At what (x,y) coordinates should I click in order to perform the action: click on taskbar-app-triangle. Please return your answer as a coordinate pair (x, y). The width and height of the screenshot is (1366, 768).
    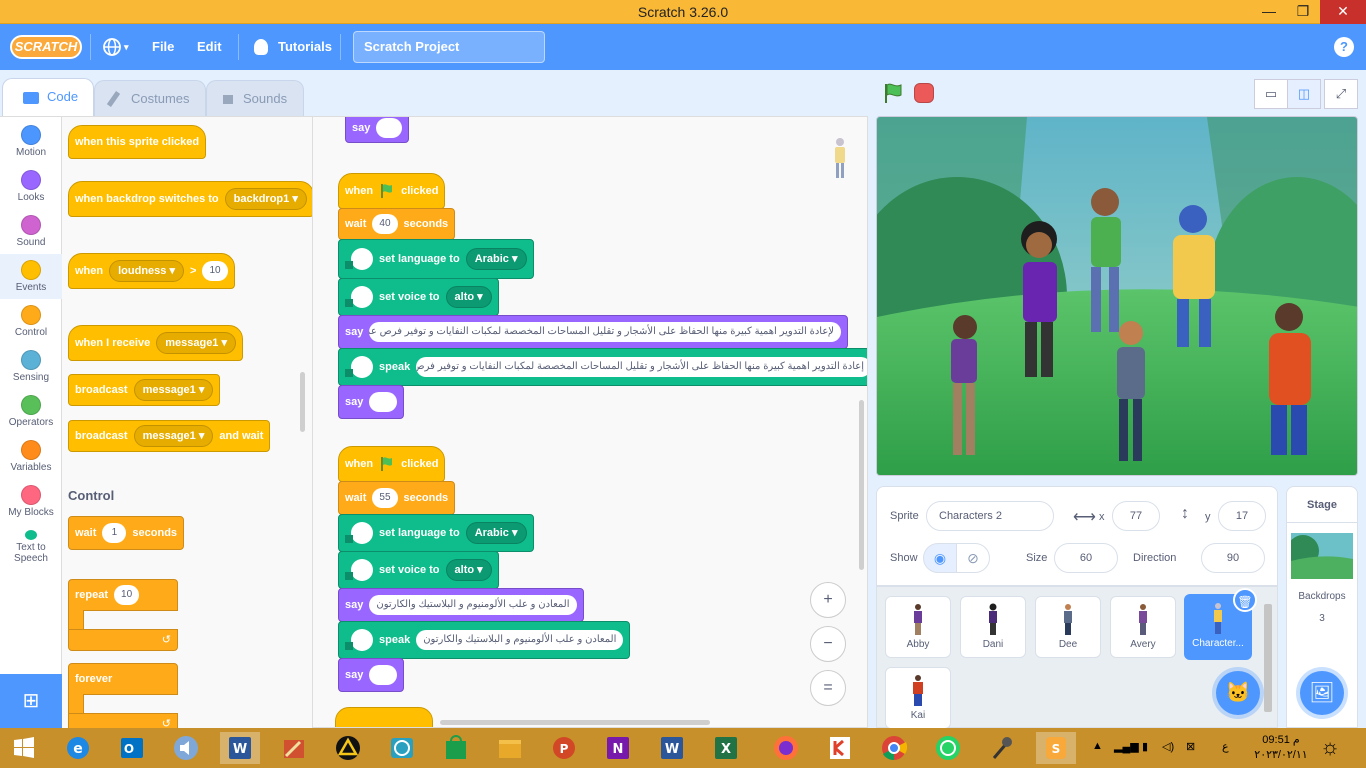
    Looking at the image, I should click on (348, 748).